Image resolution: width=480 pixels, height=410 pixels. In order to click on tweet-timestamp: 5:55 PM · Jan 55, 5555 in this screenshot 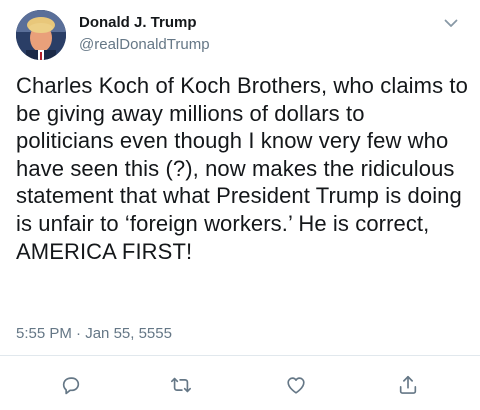, I will do `click(94, 334)`.